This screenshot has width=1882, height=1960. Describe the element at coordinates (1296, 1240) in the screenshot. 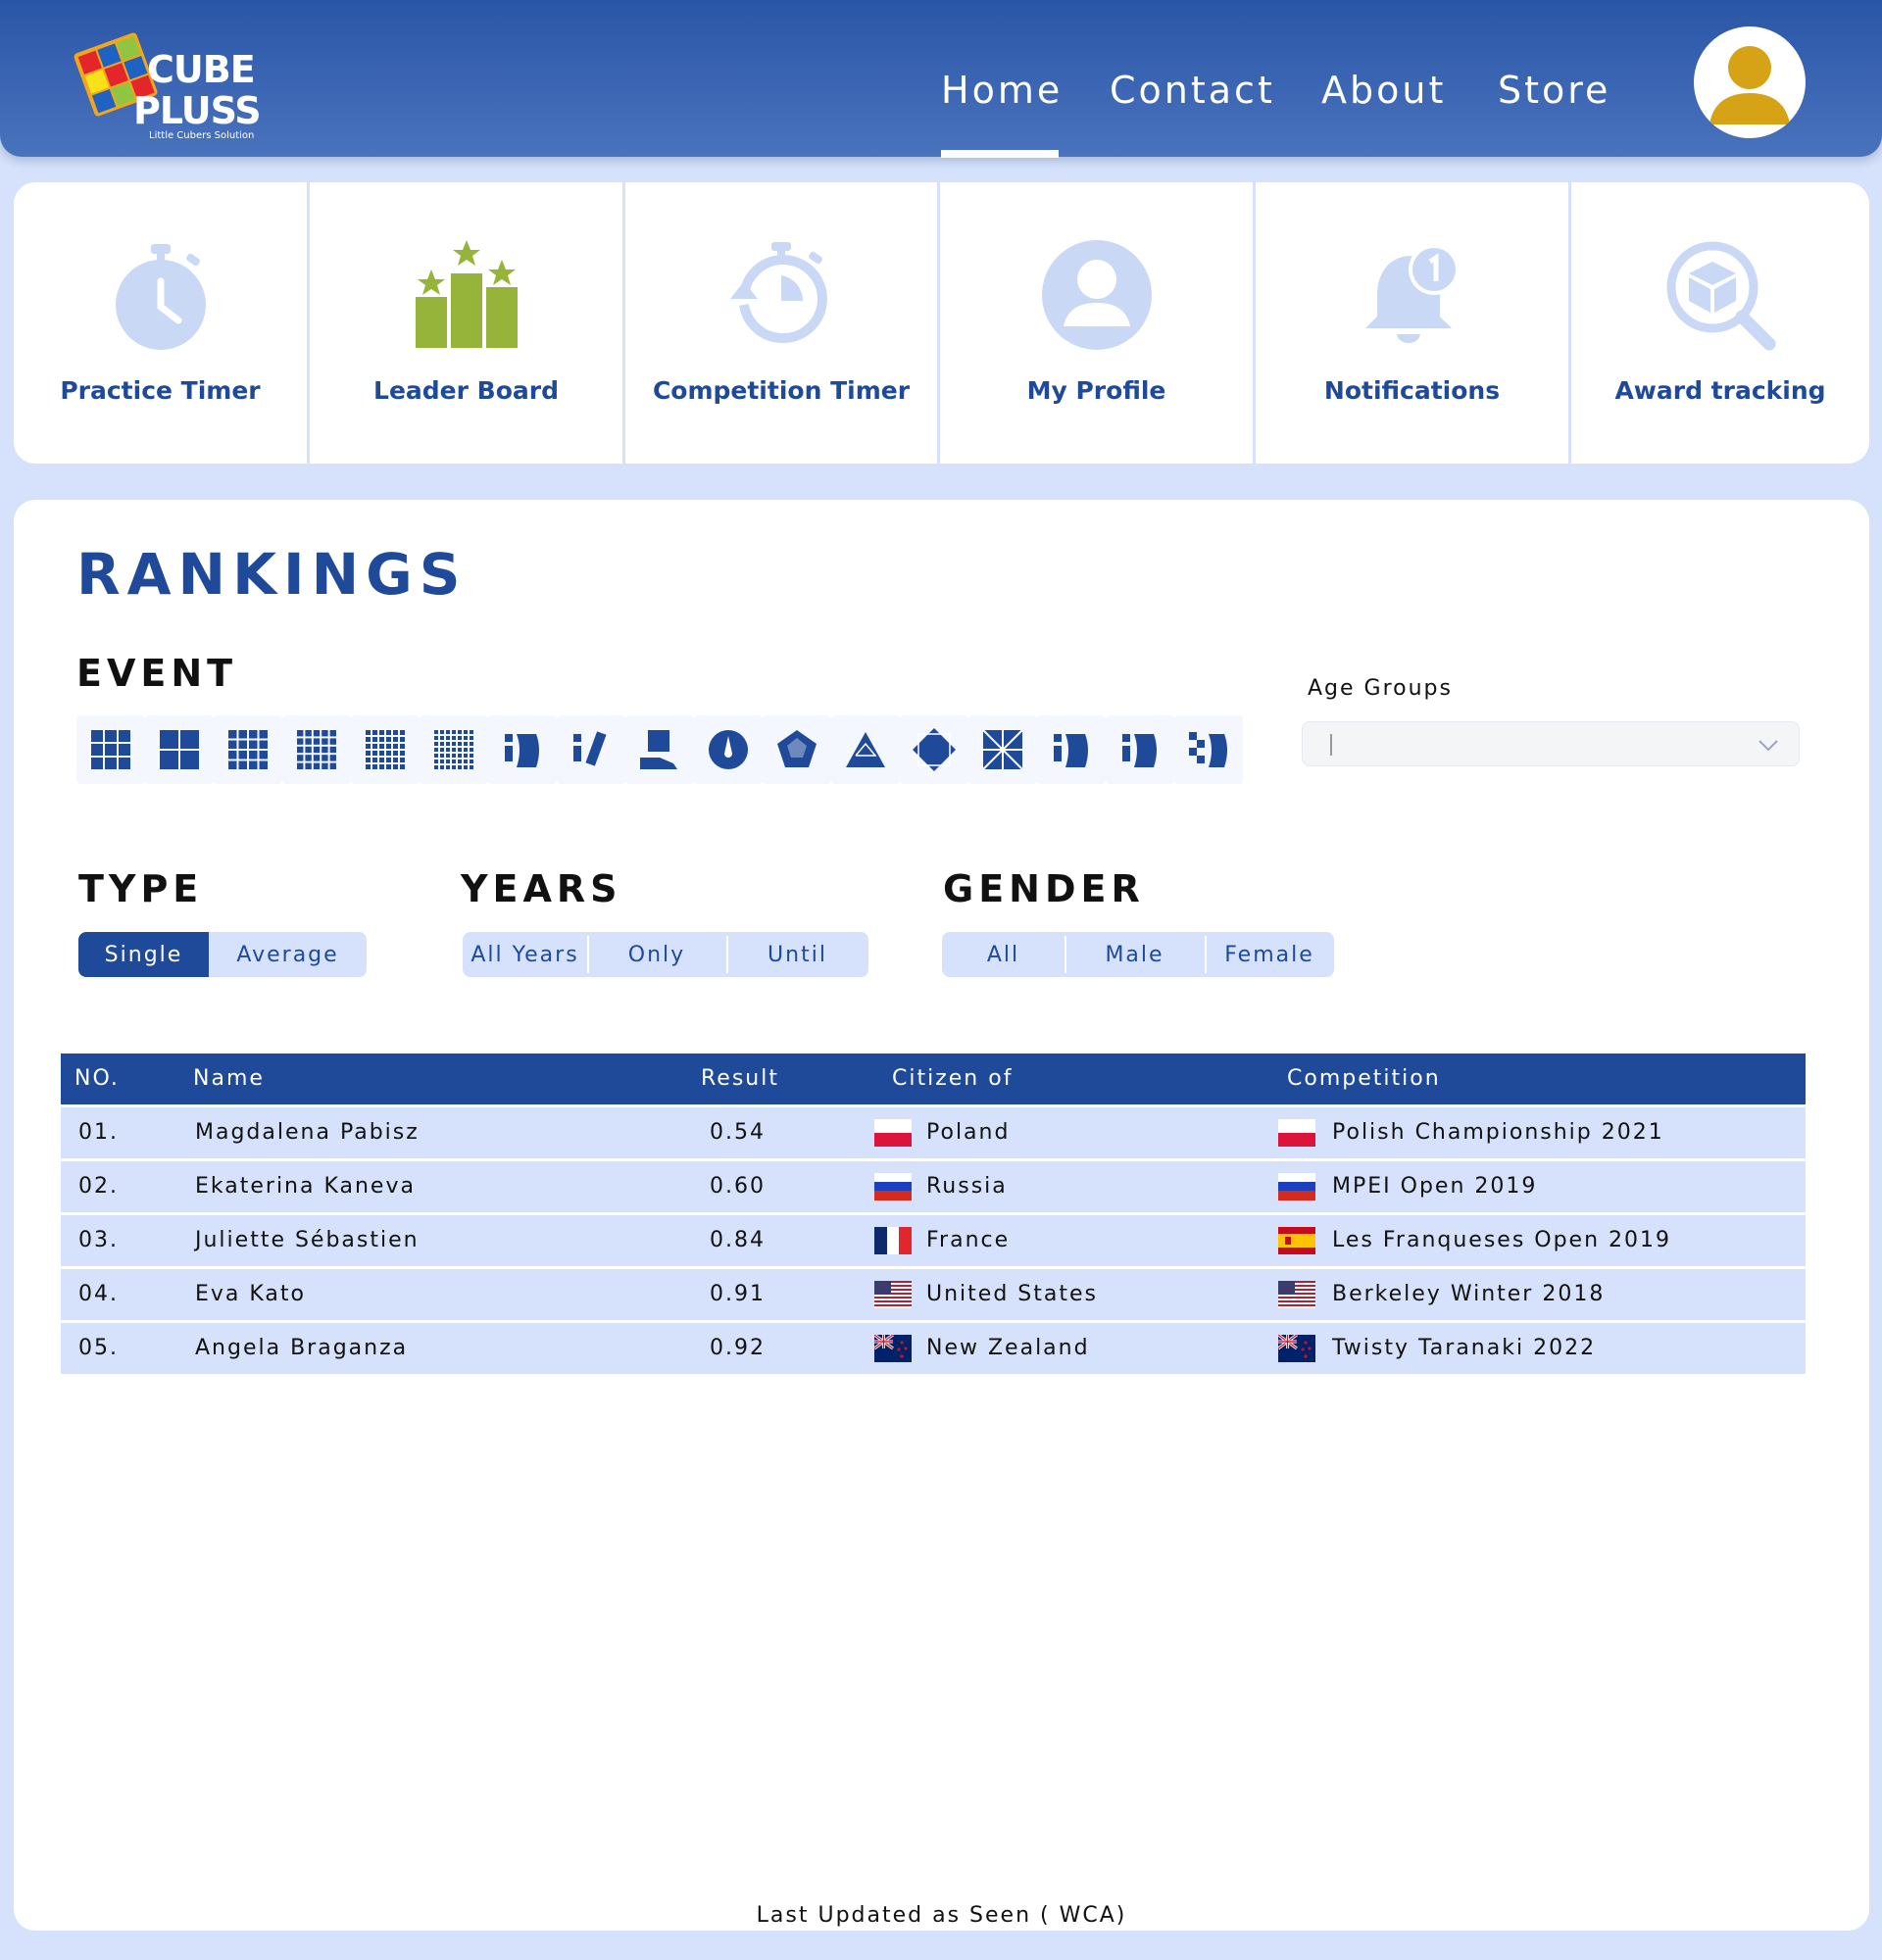

I see `spain-flag-icon` at that location.